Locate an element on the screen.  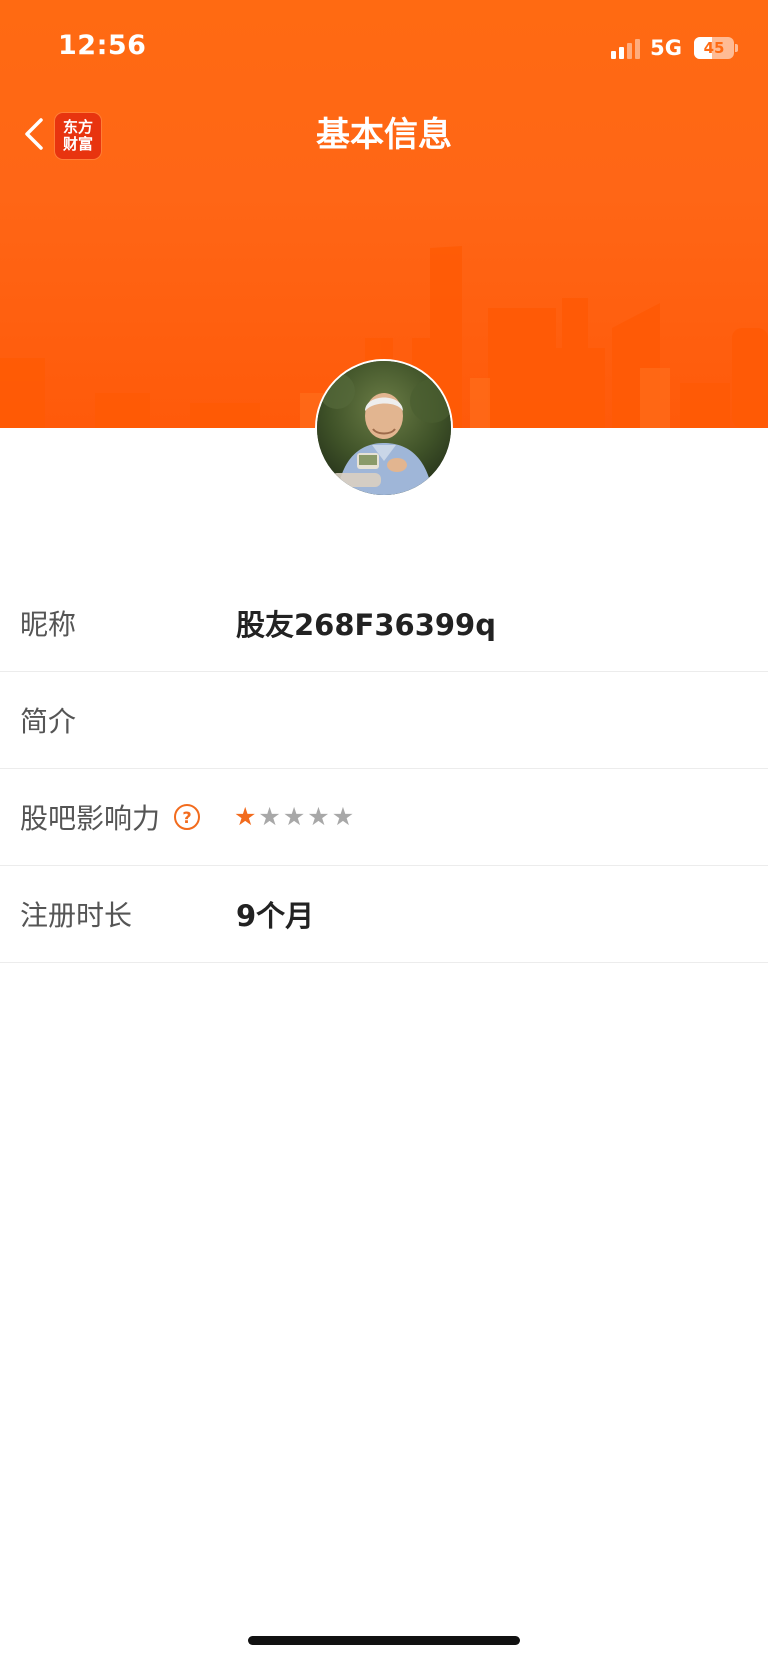
bio-label: 简介 is located at coordinates (48, 721).